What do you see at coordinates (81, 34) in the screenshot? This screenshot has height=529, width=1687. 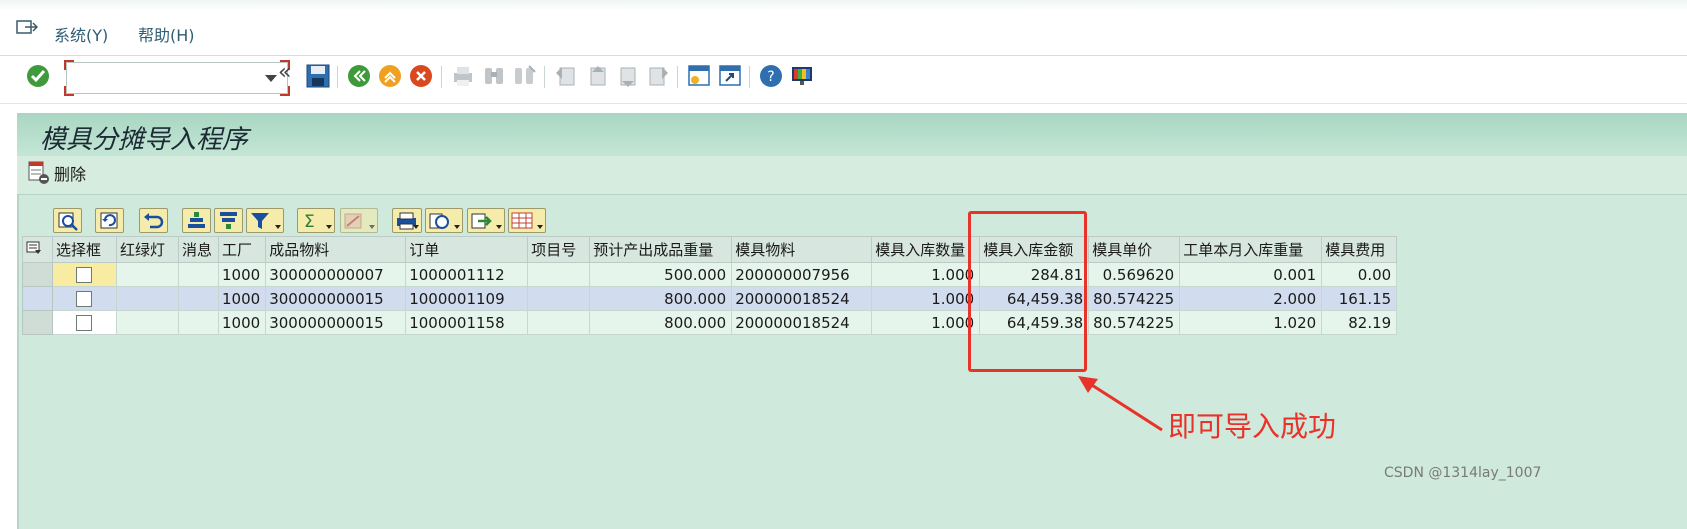 I see `menu-system: 系统(Y)` at bounding box center [81, 34].